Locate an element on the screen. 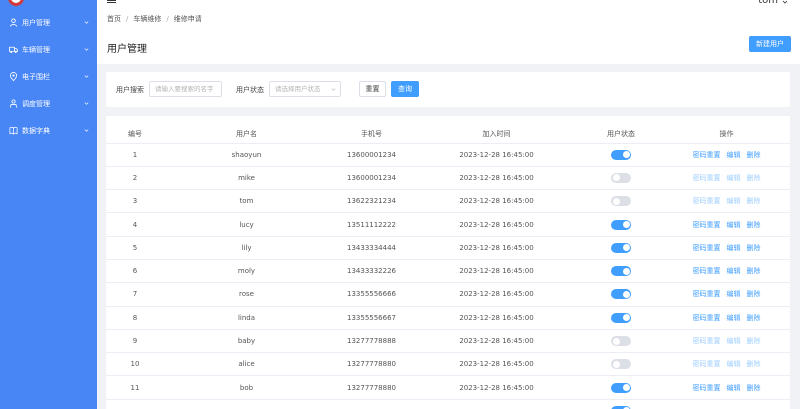 This screenshot has width=800, height=409. sidebar-item-vehicle-management: 车辆管理 is located at coordinates (48, 49).